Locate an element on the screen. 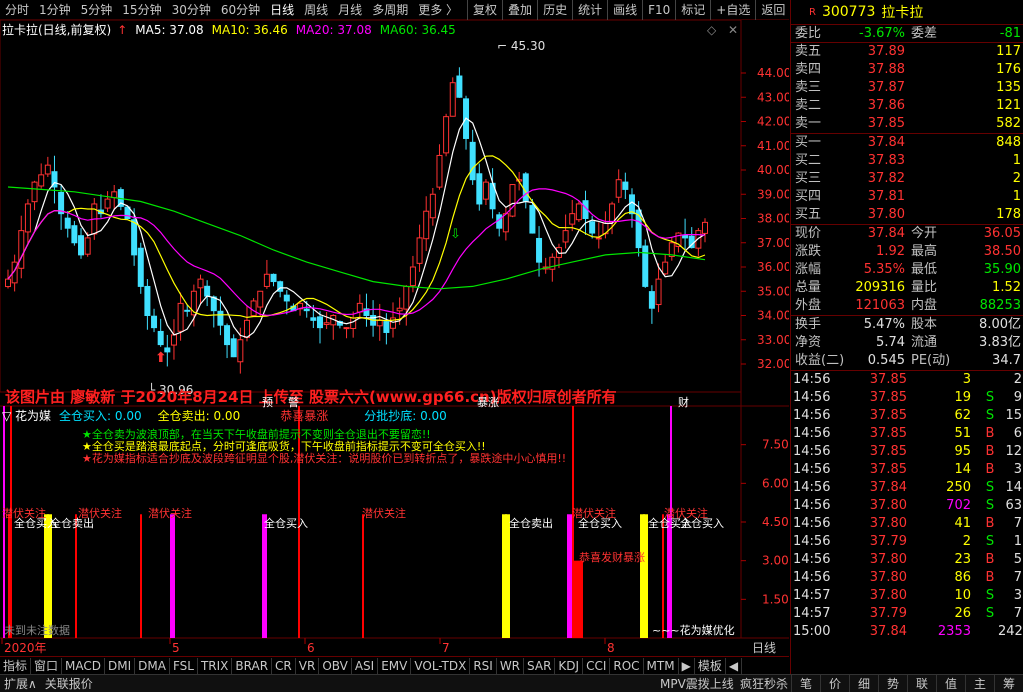  fin-label: 股本 is located at coordinates (924, 324).